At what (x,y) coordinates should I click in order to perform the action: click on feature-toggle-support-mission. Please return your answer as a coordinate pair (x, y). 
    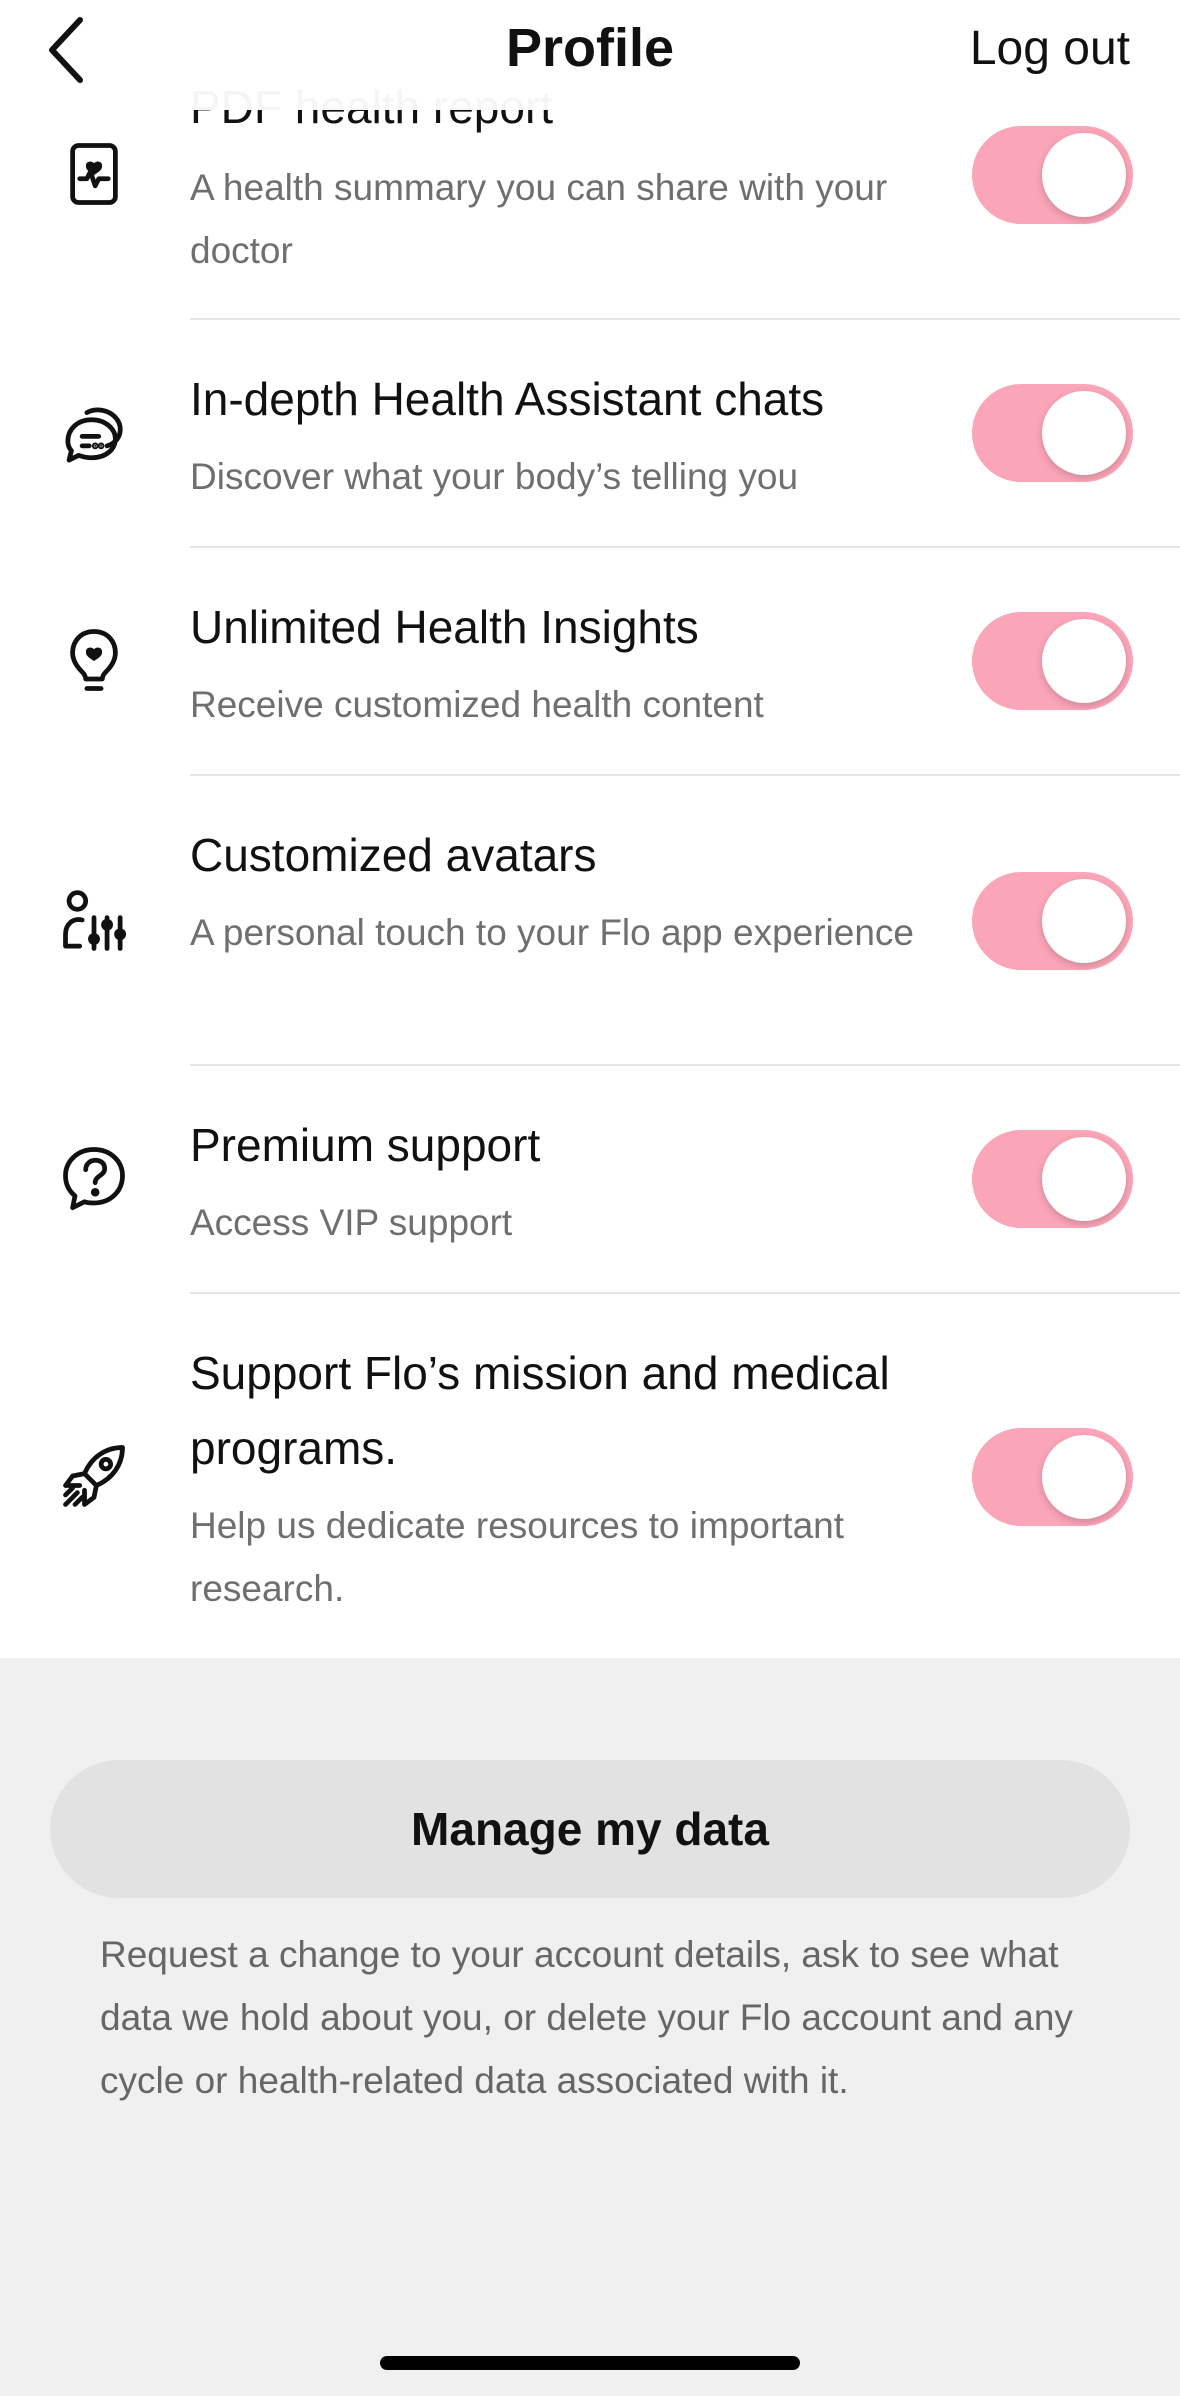
    Looking at the image, I should click on (1052, 1477).